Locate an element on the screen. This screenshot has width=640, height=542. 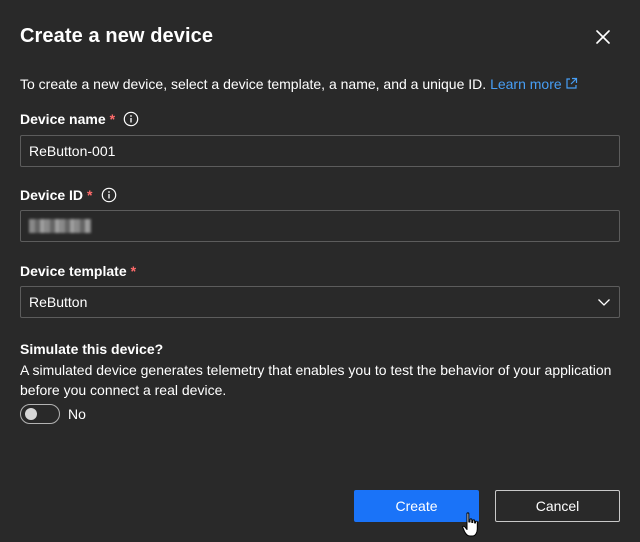
simulate-title: Simulate this device? is located at coordinates (92, 349).